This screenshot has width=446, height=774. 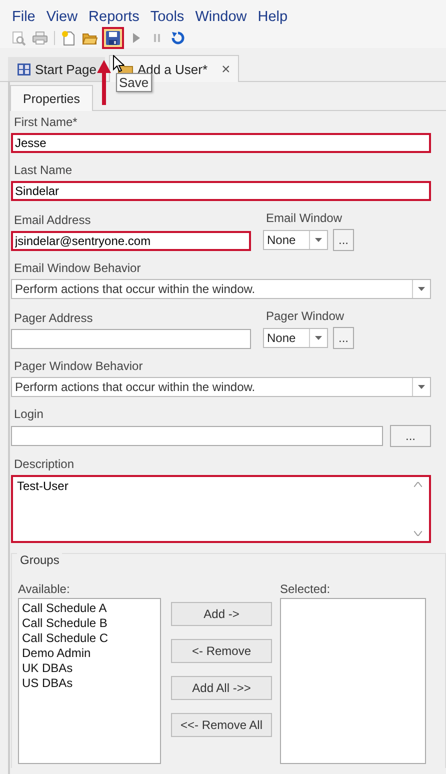 What do you see at coordinates (305, 218) in the screenshot?
I see `field-label: Email Window` at bounding box center [305, 218].